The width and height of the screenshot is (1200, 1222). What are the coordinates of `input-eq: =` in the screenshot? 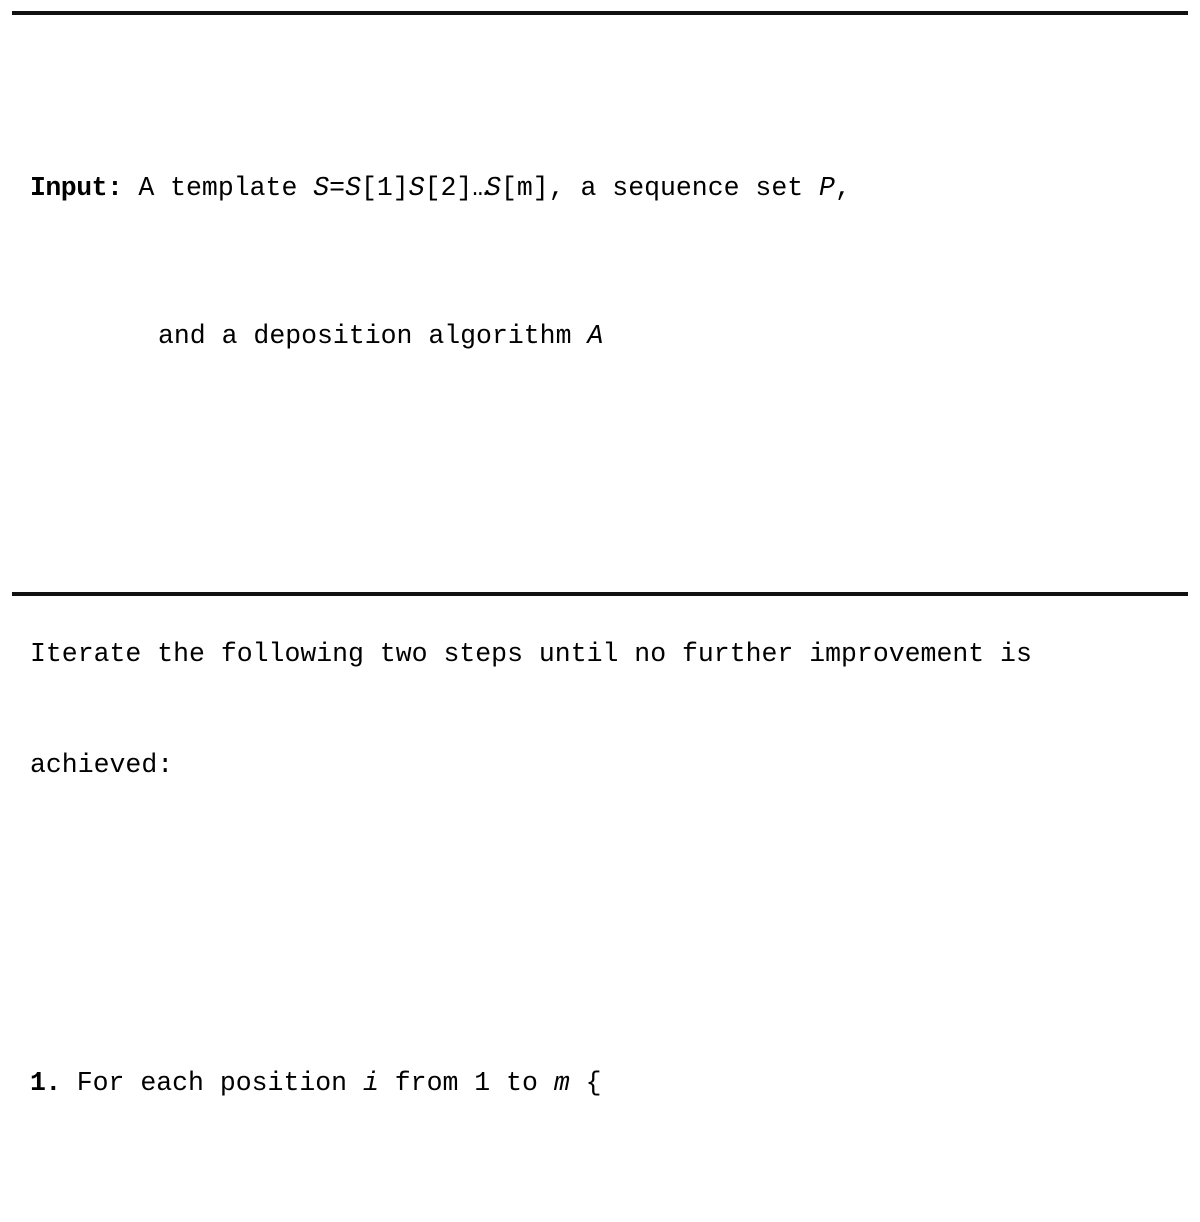 It's located at (337, 188).